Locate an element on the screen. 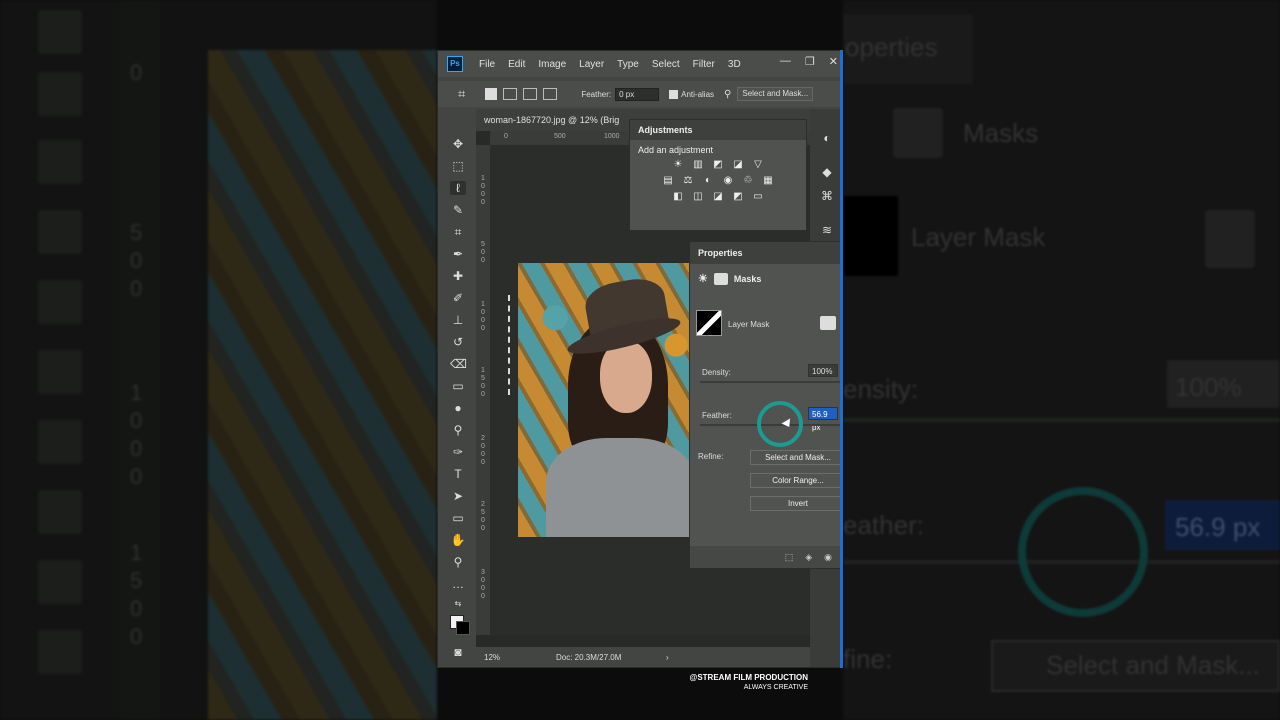  status-arrow-icon: › is located at coordinates (667, 657).